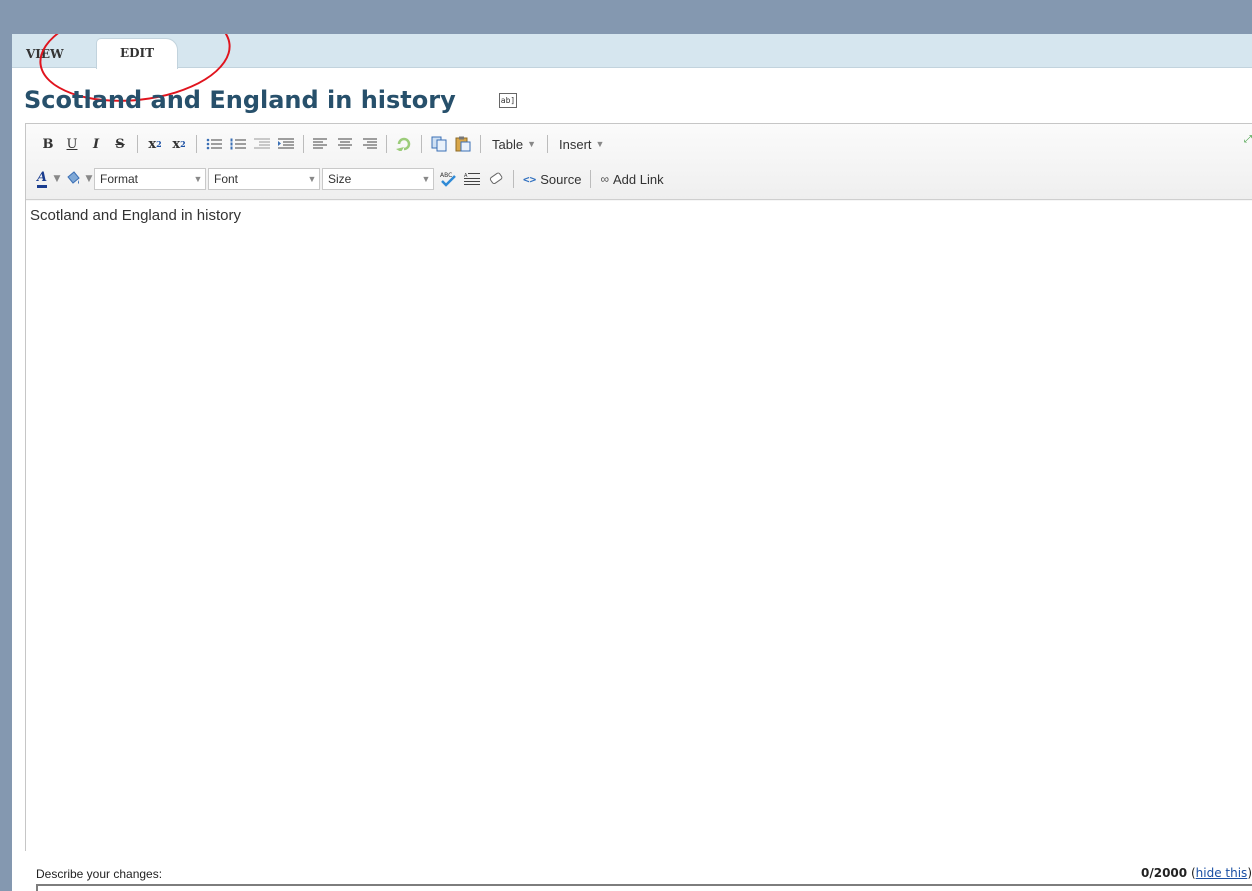 This screenshot has height=891, width=1252. I want to click on strikethrough-button: S, so click(120, 144).